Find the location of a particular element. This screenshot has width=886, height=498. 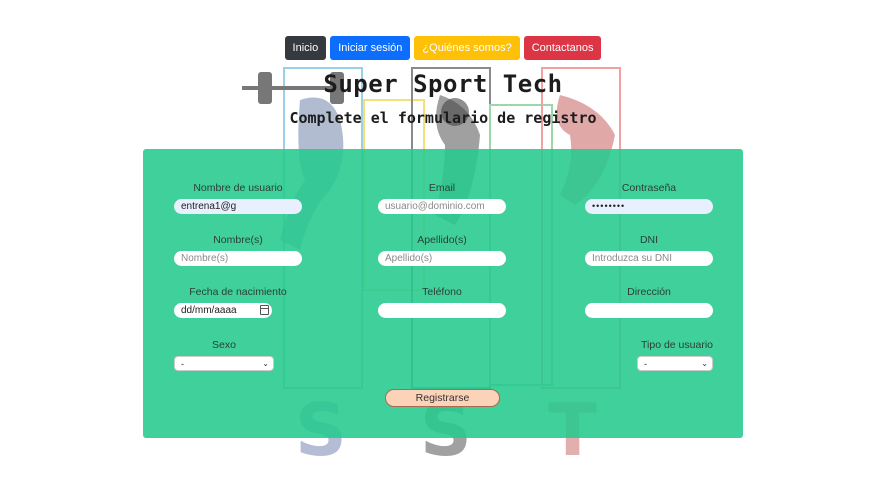

dni-field-group: DNI Introduzca su DNI is located at coordinates (649, 249).